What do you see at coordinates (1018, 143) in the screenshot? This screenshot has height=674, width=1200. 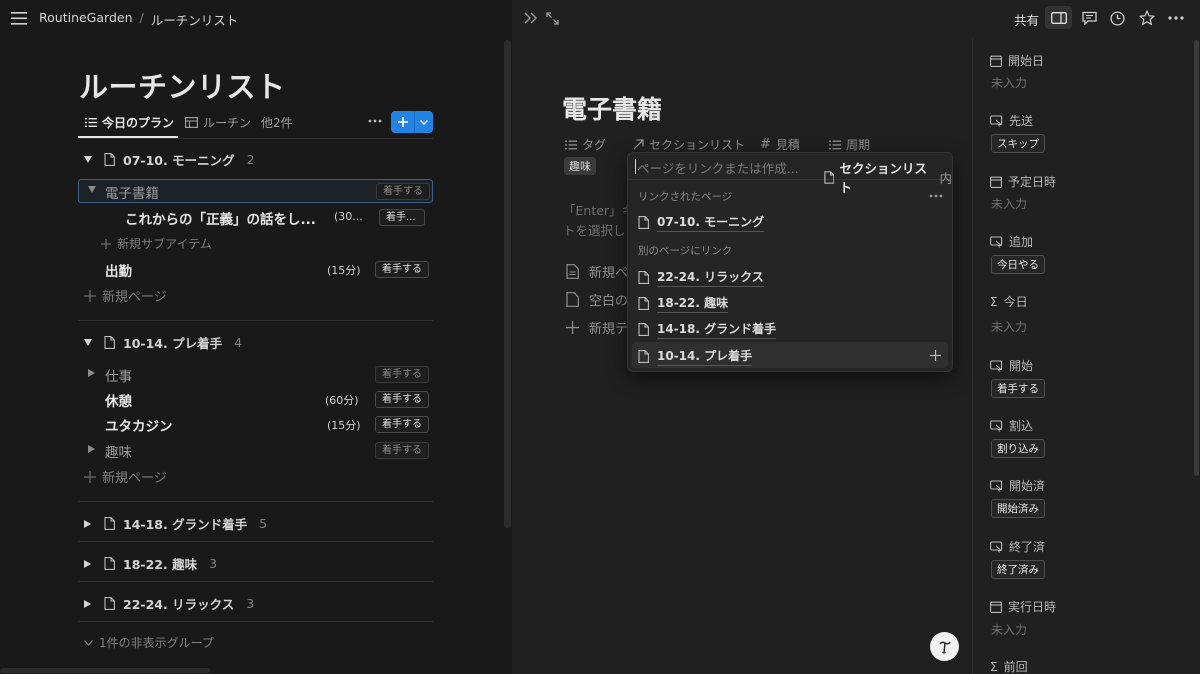 I see `skip-button: スキップ` at bounding box center [1018, 143].